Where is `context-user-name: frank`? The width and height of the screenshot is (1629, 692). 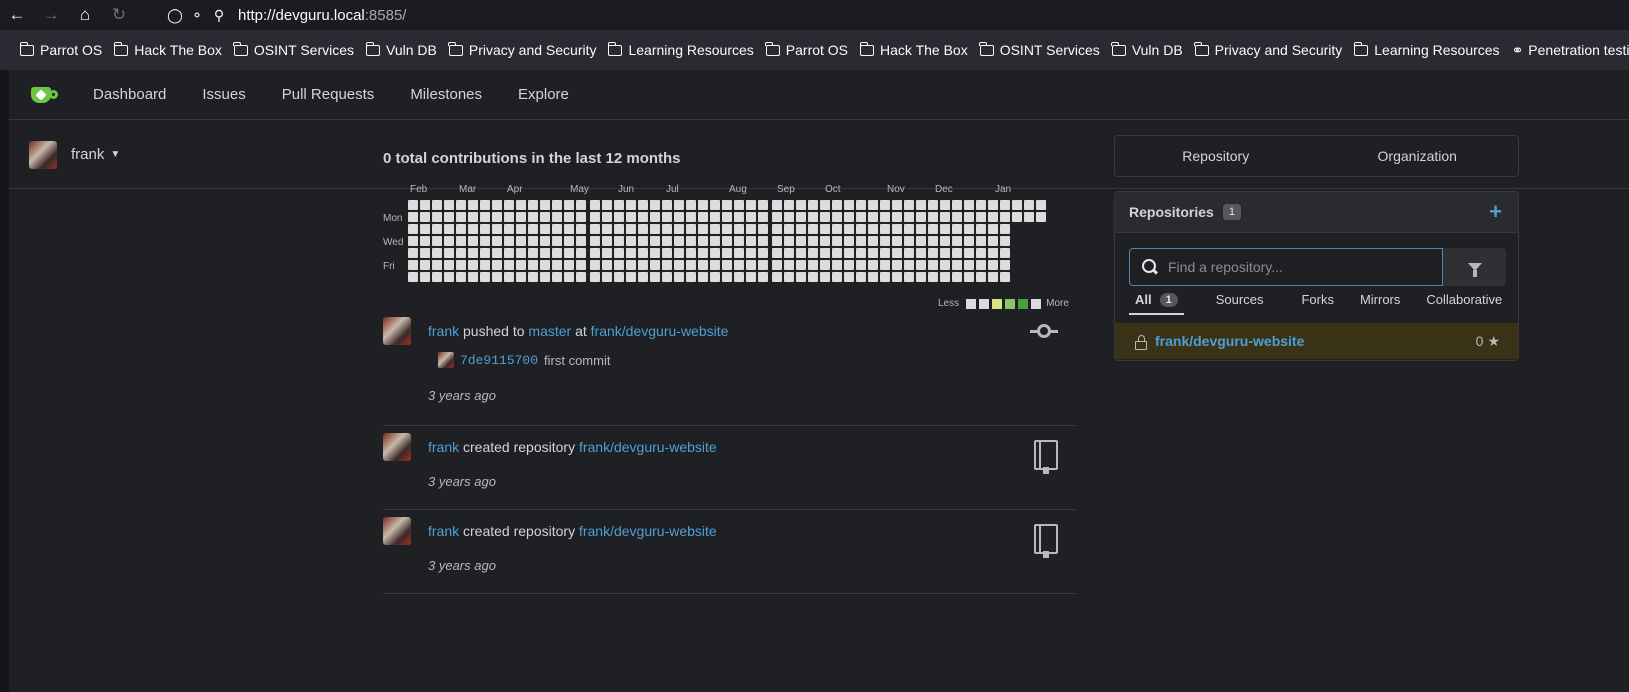 context-user-name: frank is located at coordinates (87, 154).